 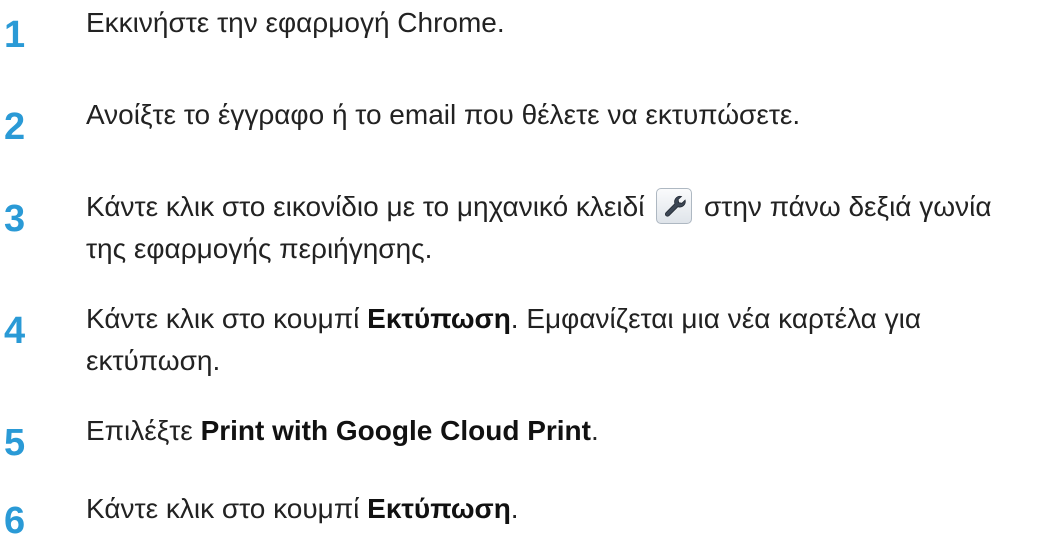 What do you see at coordinates (556, 23) in the screenshot?
I see `step-text: Εκκινήστε την εφαρμογή Chrome.` at bounding box center [556, 23].